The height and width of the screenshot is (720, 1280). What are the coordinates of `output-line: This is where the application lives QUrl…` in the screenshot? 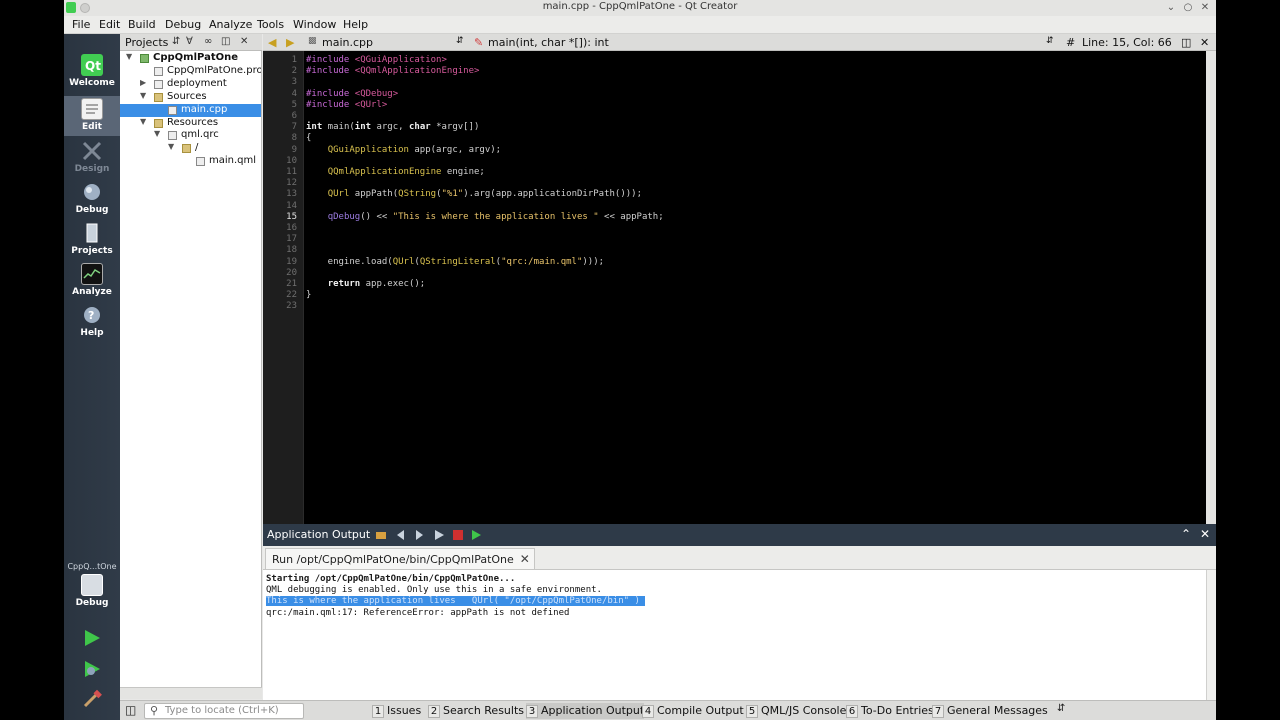 It's located at (456, 601).